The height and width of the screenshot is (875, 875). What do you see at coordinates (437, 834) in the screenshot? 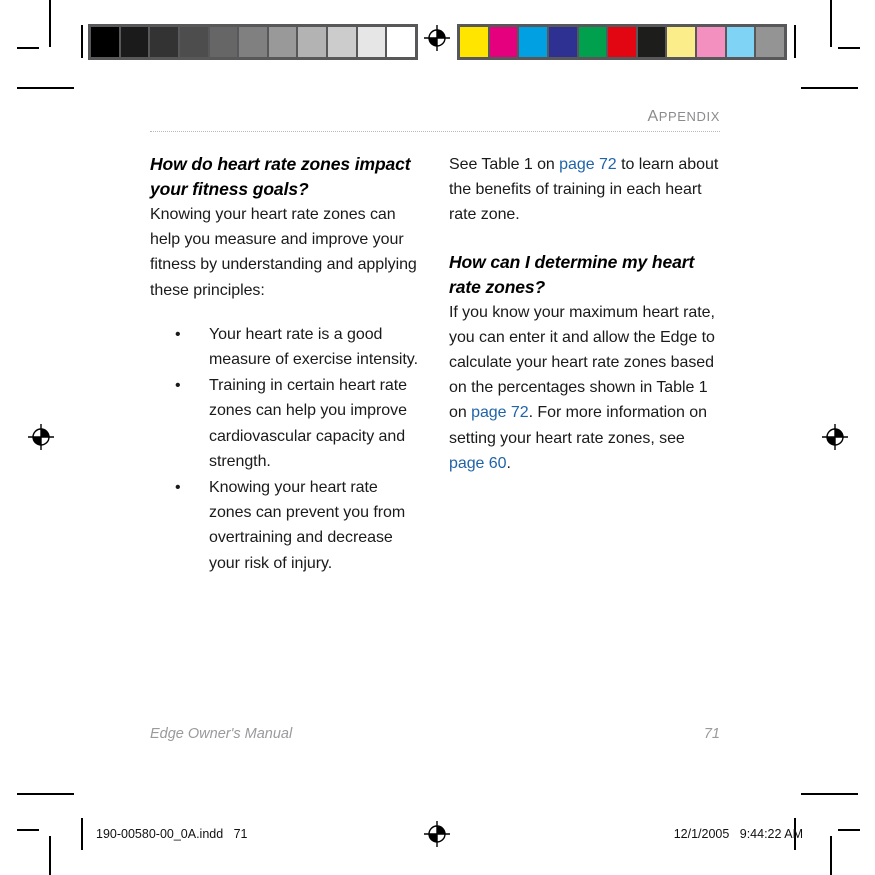
I see `registration-target-bottom-icon` at bounding box center [437, 834].